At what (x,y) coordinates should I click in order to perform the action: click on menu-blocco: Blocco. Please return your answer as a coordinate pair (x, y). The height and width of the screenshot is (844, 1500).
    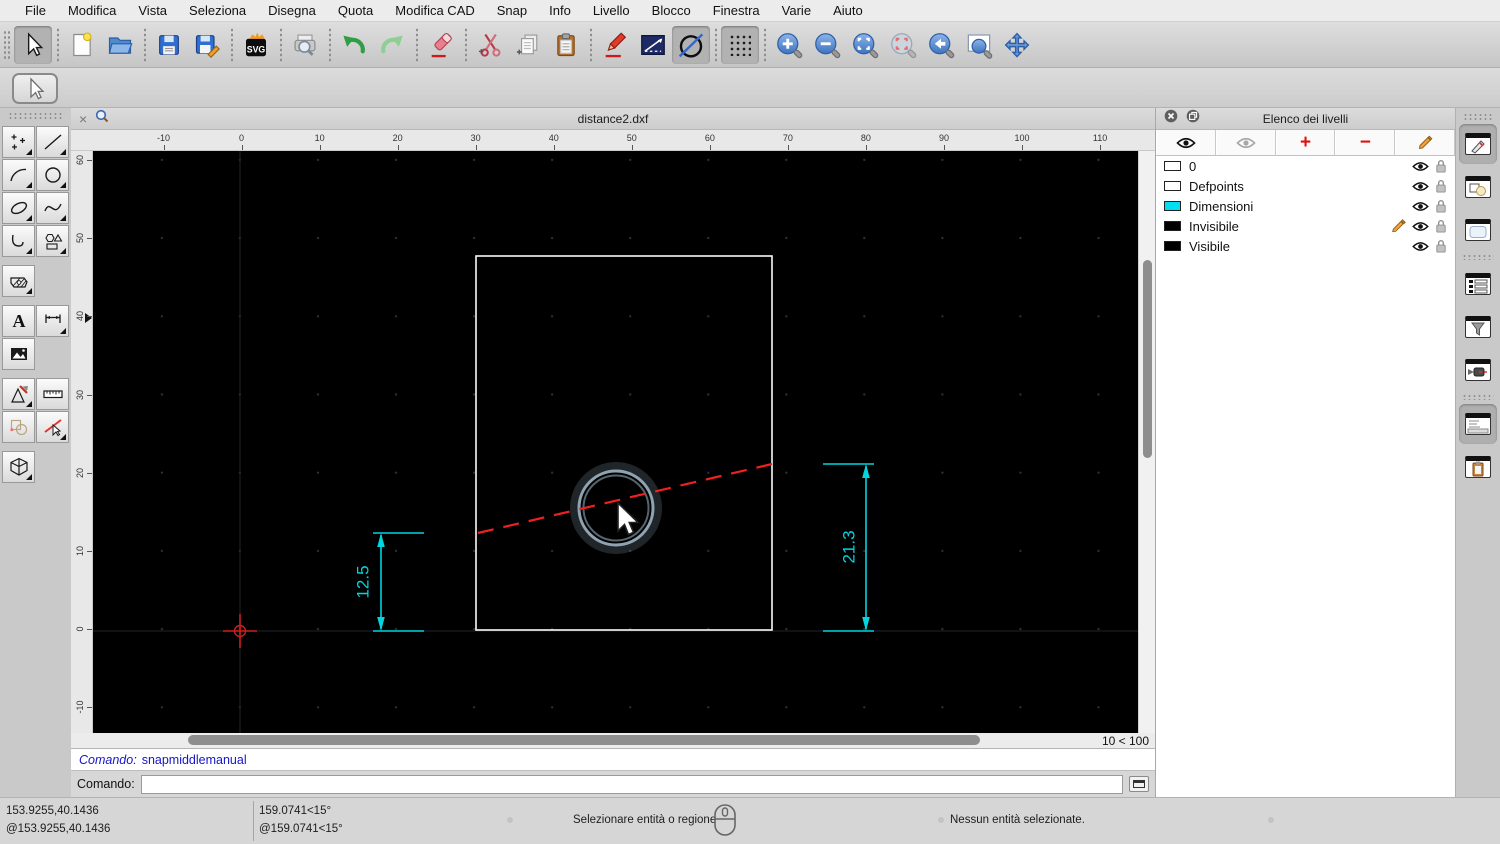
    Looking at the image, I should click on (671, 10).